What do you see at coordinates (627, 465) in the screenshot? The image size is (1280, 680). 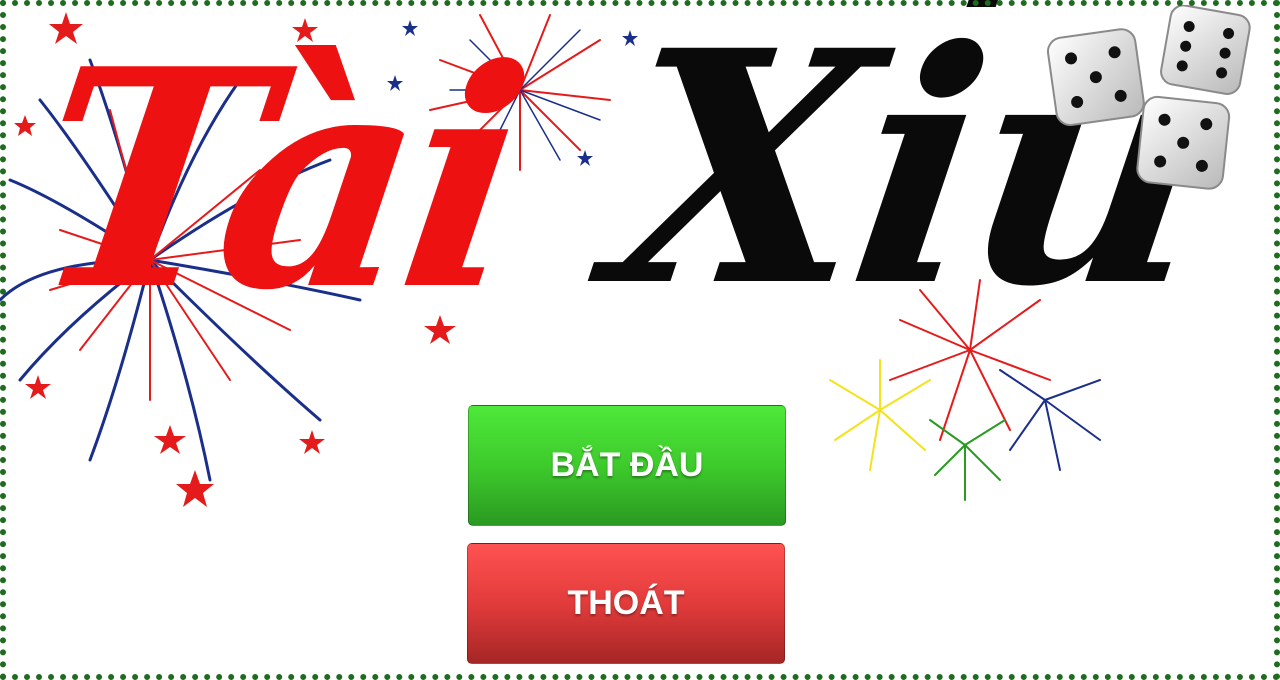 I see `start-button: BẮT ĐẦU` at bounding box center [627, 465].